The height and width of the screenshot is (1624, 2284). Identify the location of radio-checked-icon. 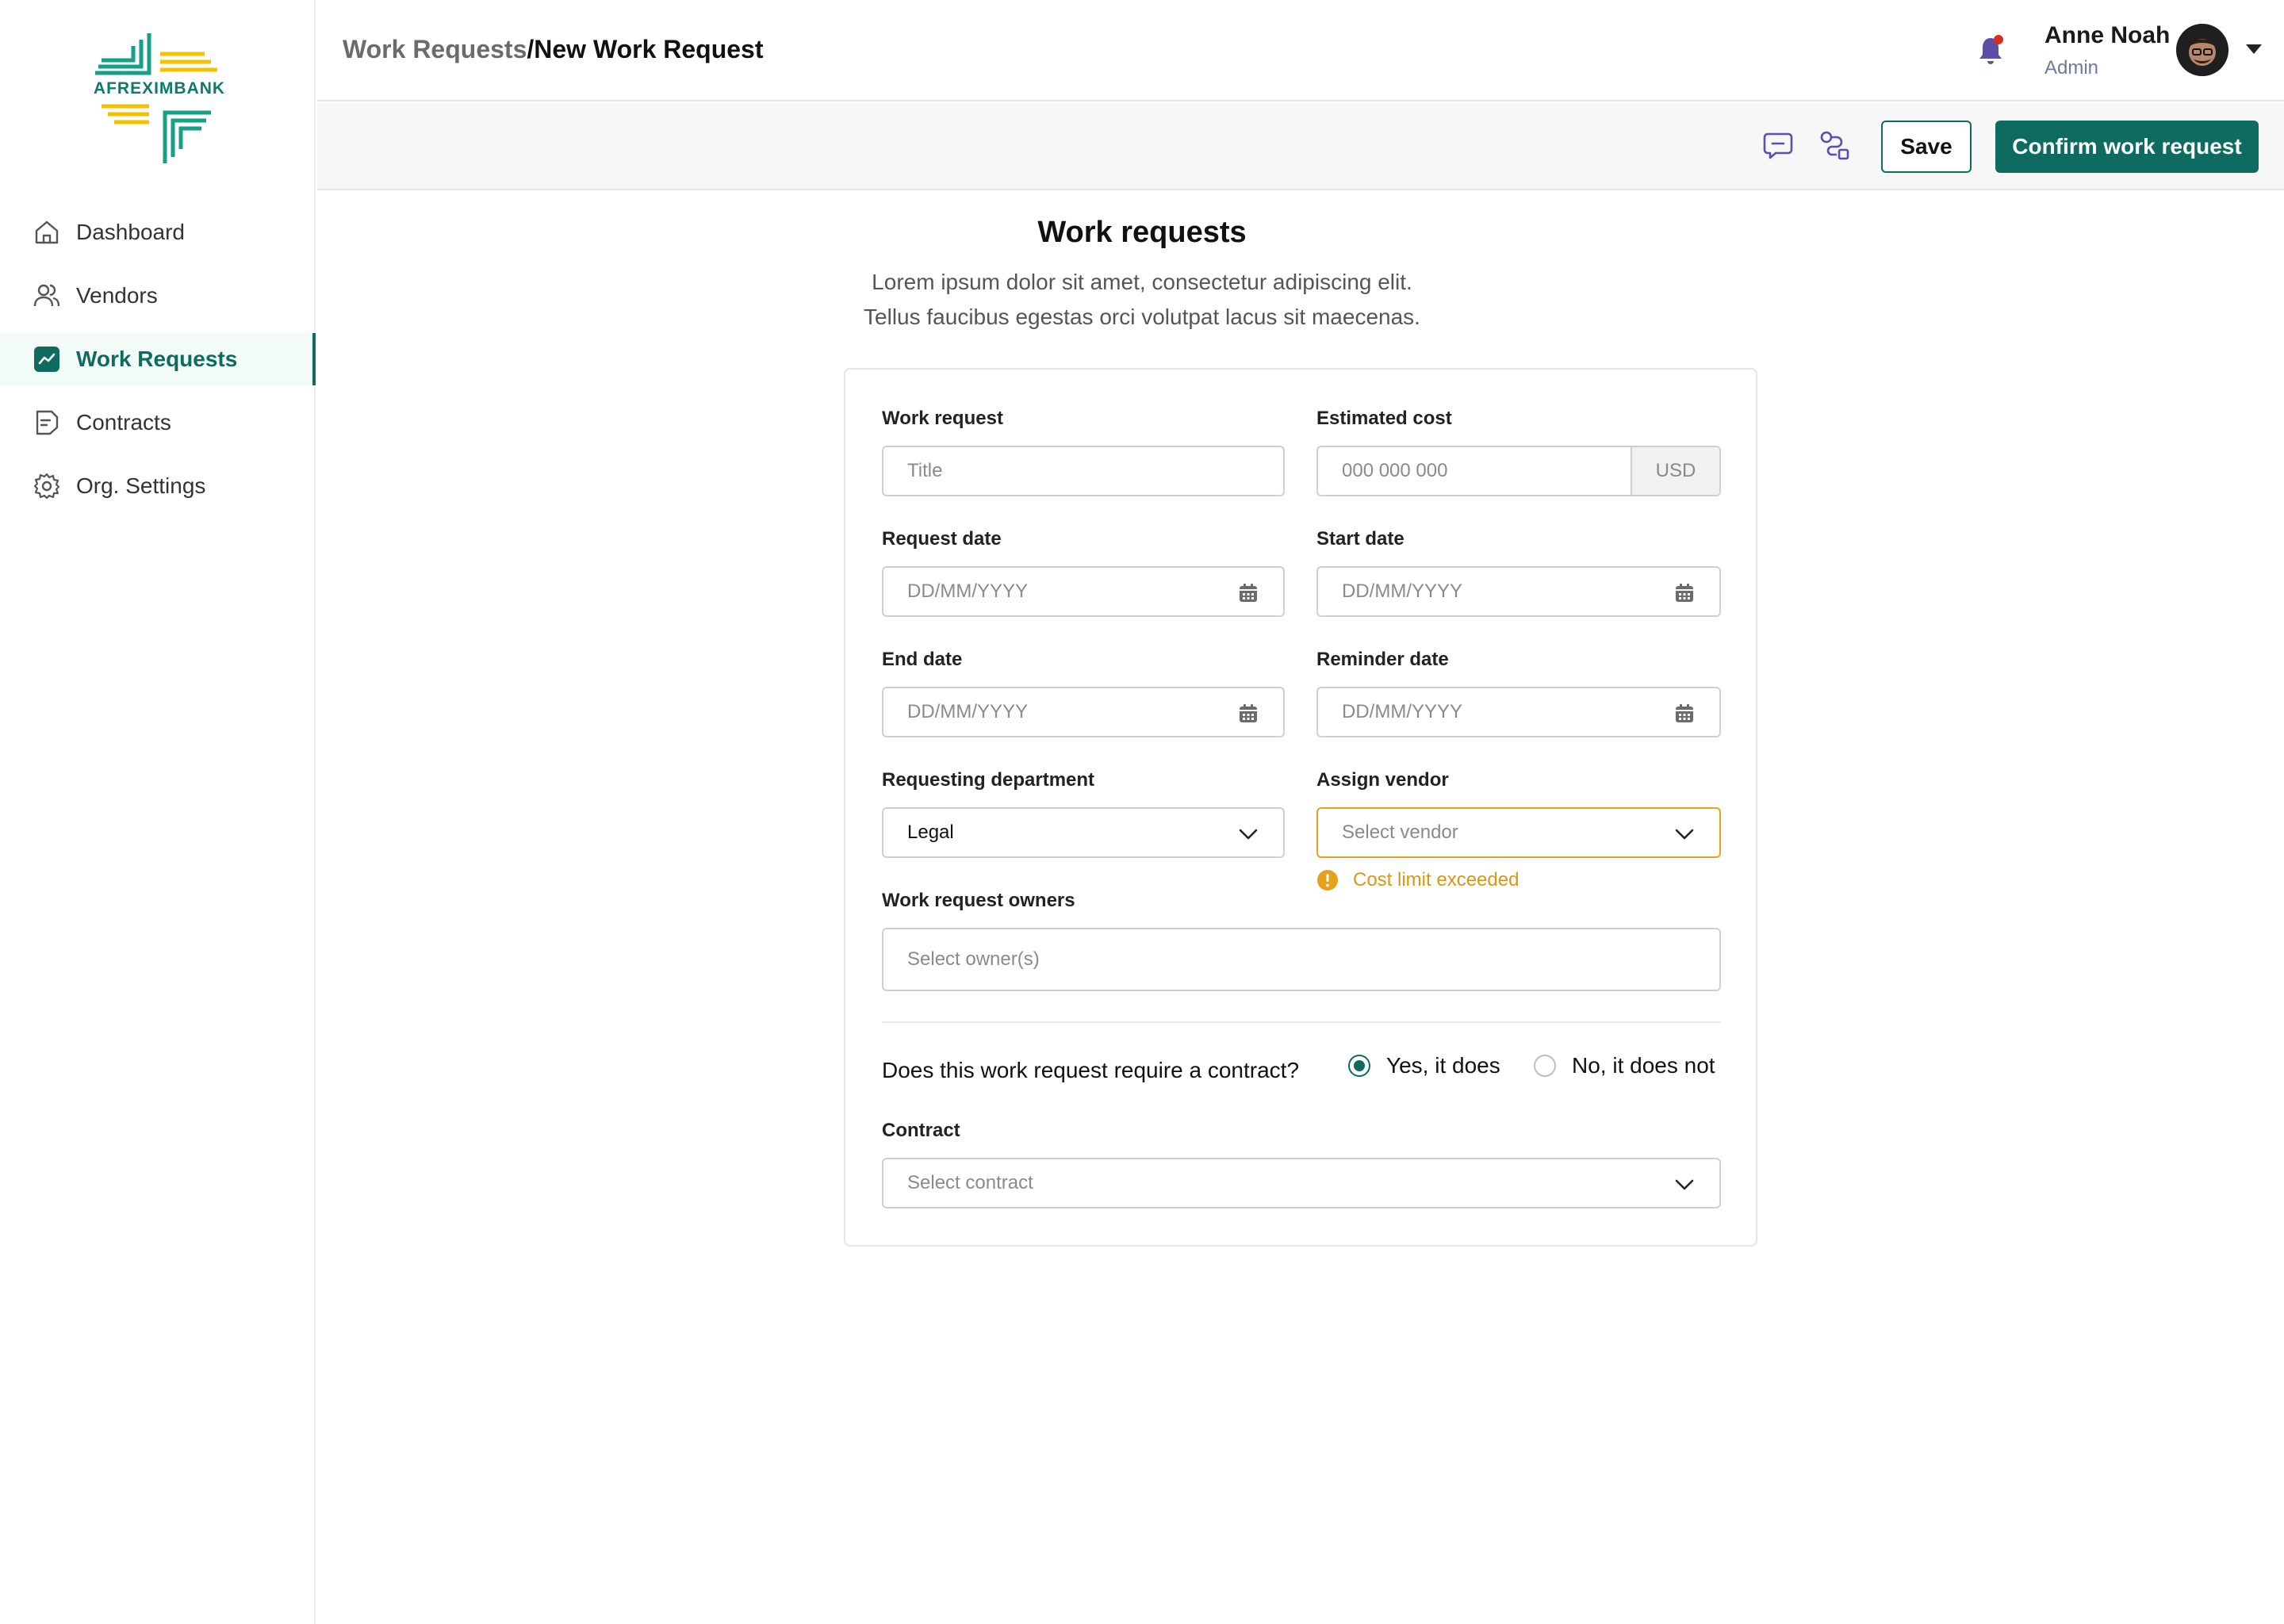
(1359, 1066).